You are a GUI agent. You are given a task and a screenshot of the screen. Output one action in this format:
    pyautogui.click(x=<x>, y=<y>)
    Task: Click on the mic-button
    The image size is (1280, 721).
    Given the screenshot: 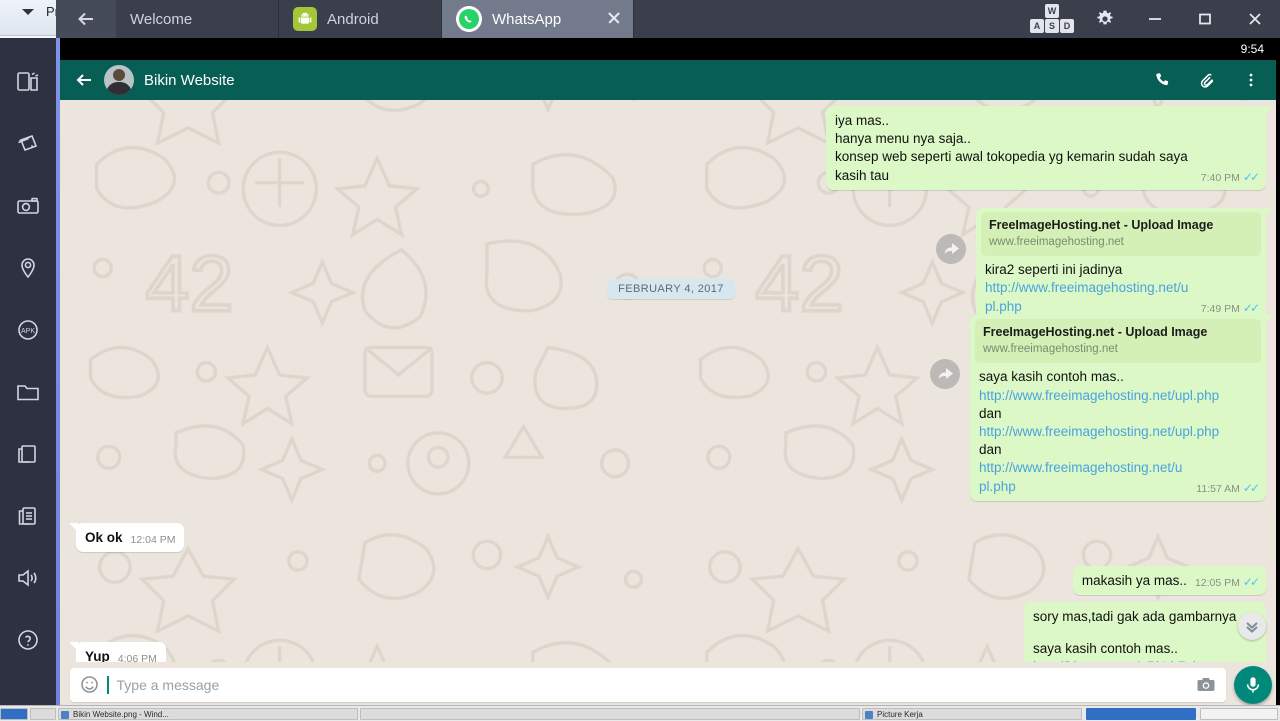 What is the action you would take?
    pyautogui.click(x=1253, y=684)
    